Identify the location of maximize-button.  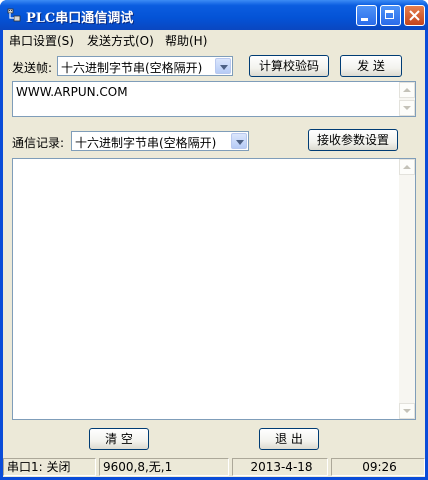
(390, 15).